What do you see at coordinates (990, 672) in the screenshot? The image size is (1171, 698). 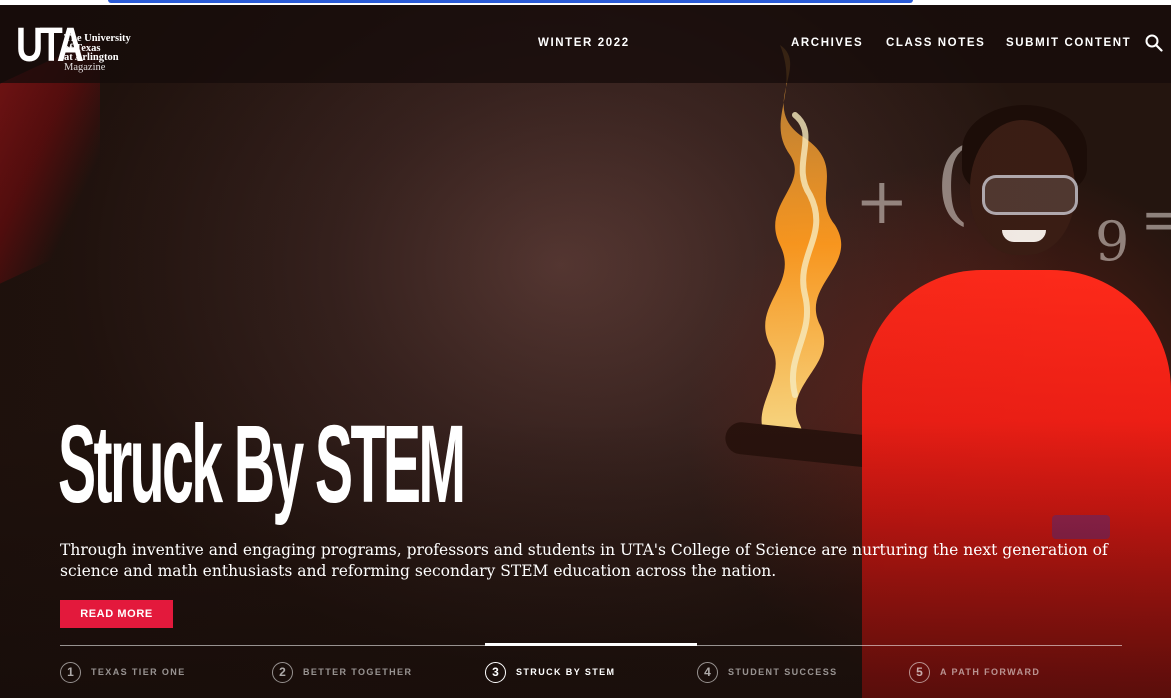 I see `story-label: A PATH FORWARD` at bounding box center [990, 672].